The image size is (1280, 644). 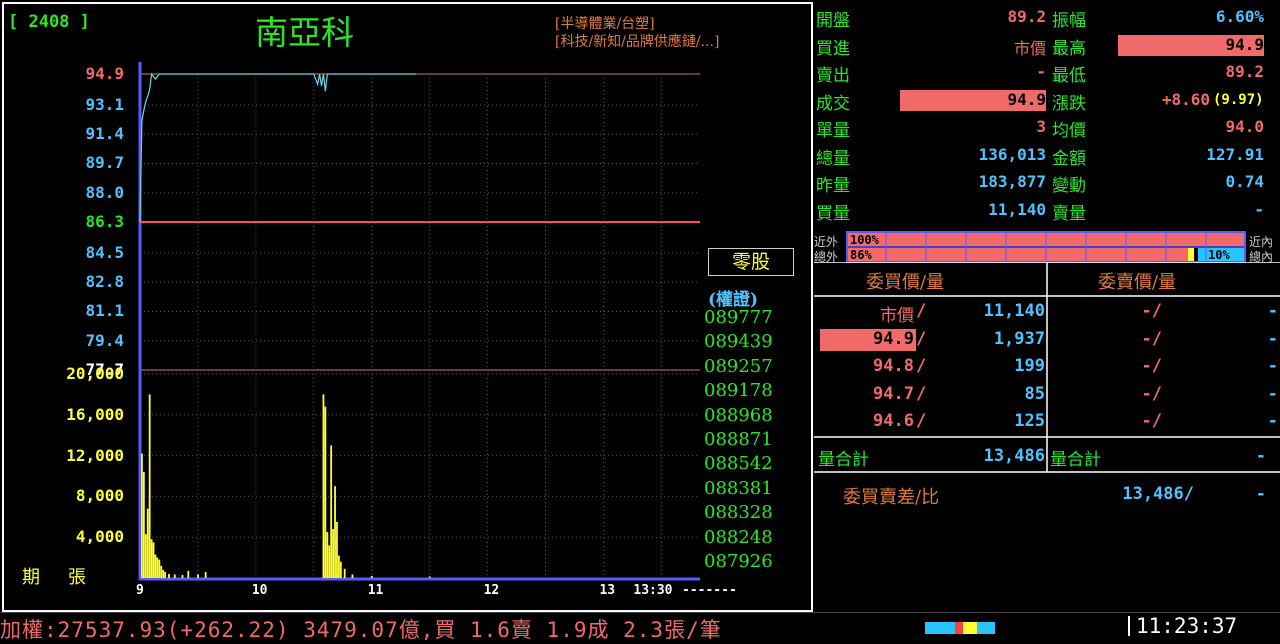 I want to click on quote-label-right: 漲跌, so click(x=1069, y=103).